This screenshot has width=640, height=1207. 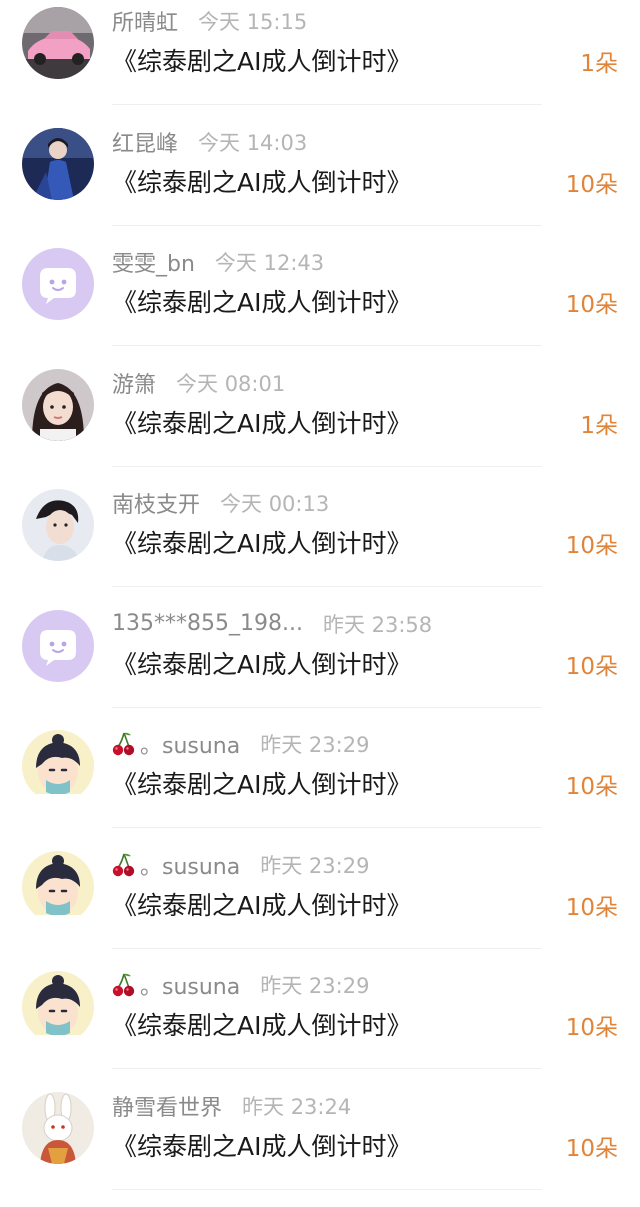 I want to click on record-meta: 静雪看世界 昨天 23:24, so click(x=231, y=1106).